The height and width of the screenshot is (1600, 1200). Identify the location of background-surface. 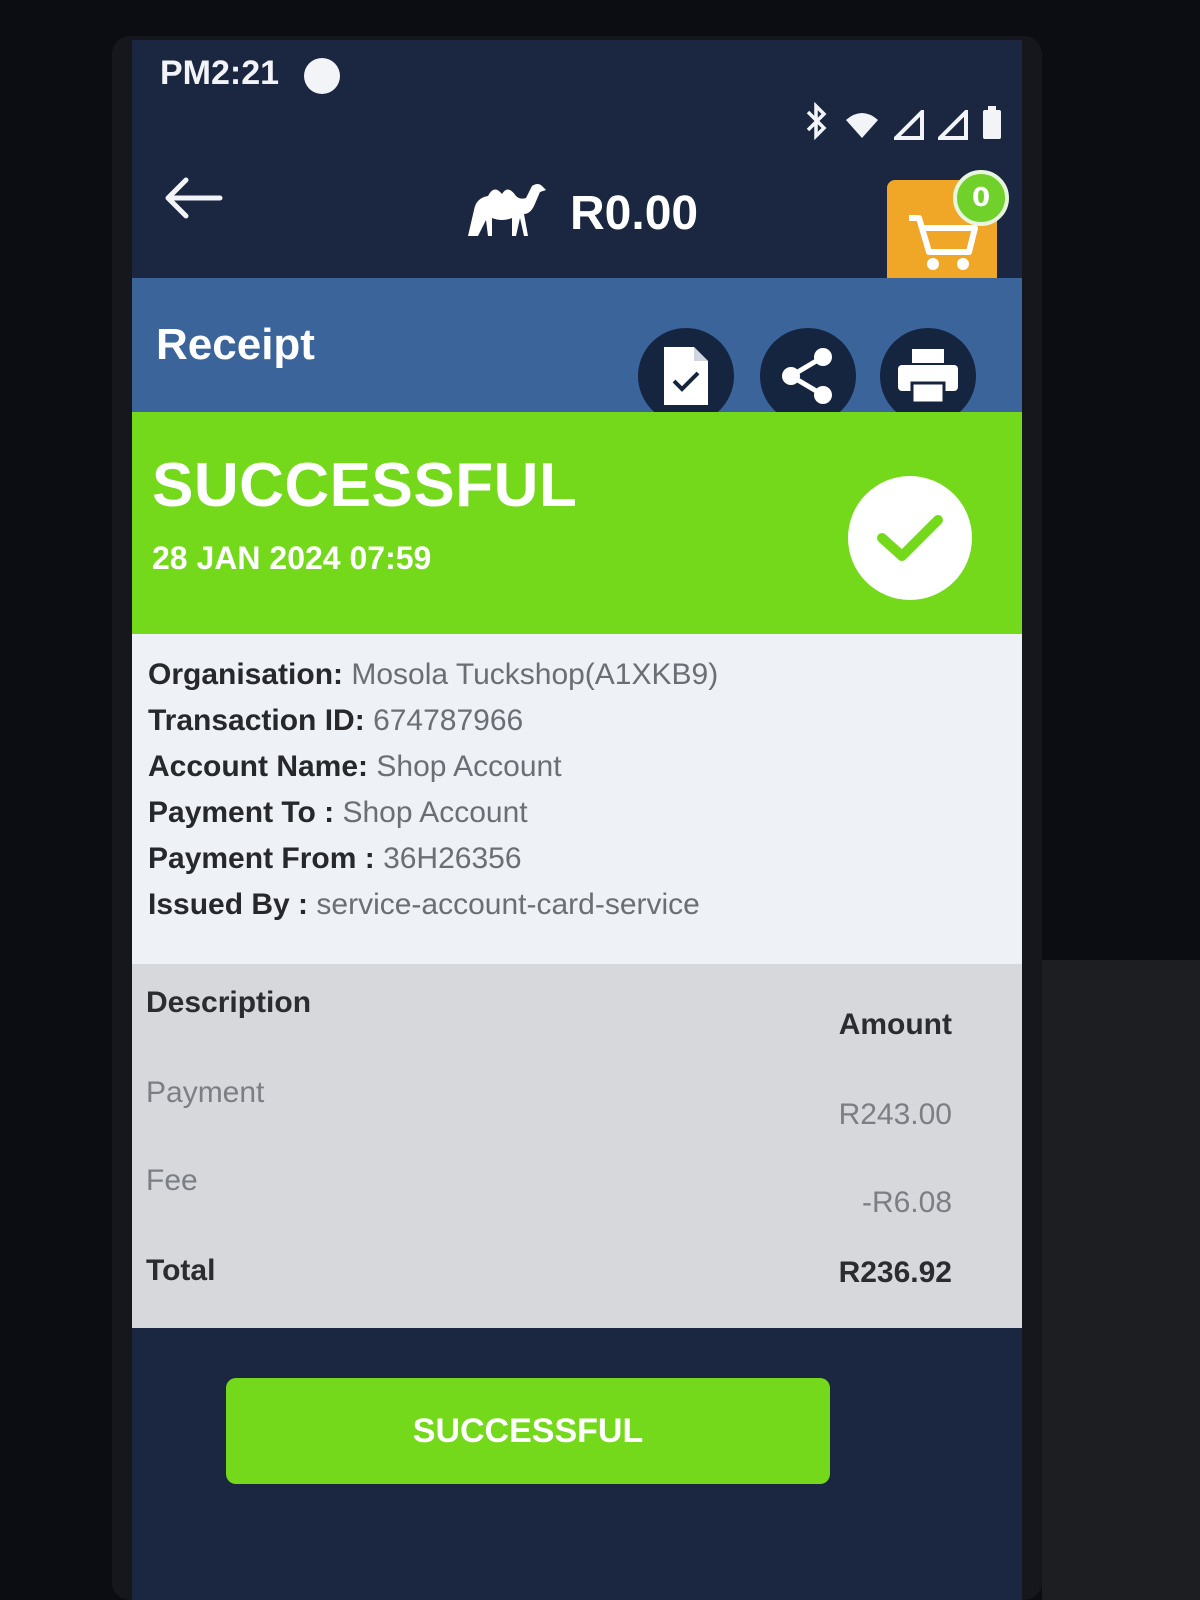
(1121, 1280).